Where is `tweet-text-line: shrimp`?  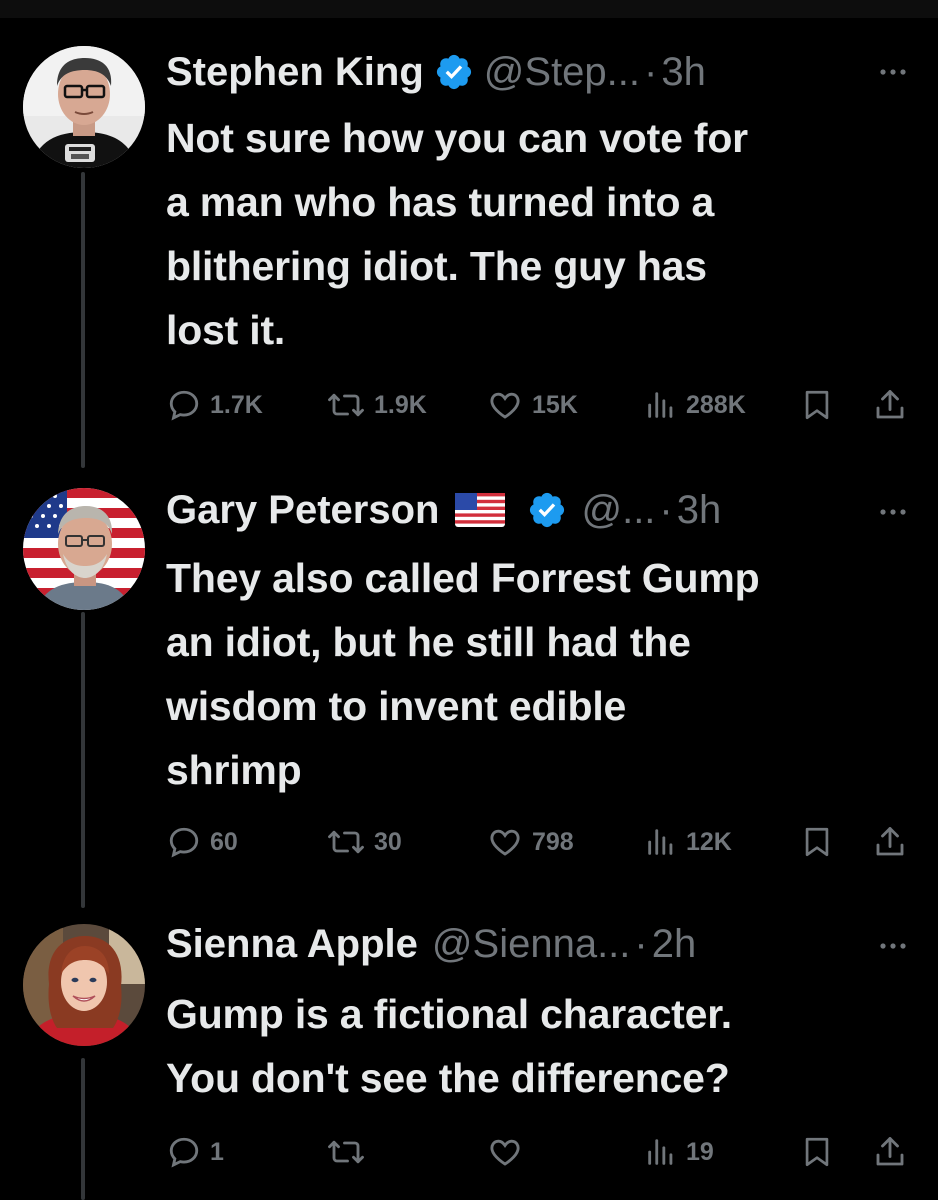 tweet-text-line: shrimp is located at coordinates (234, 770).